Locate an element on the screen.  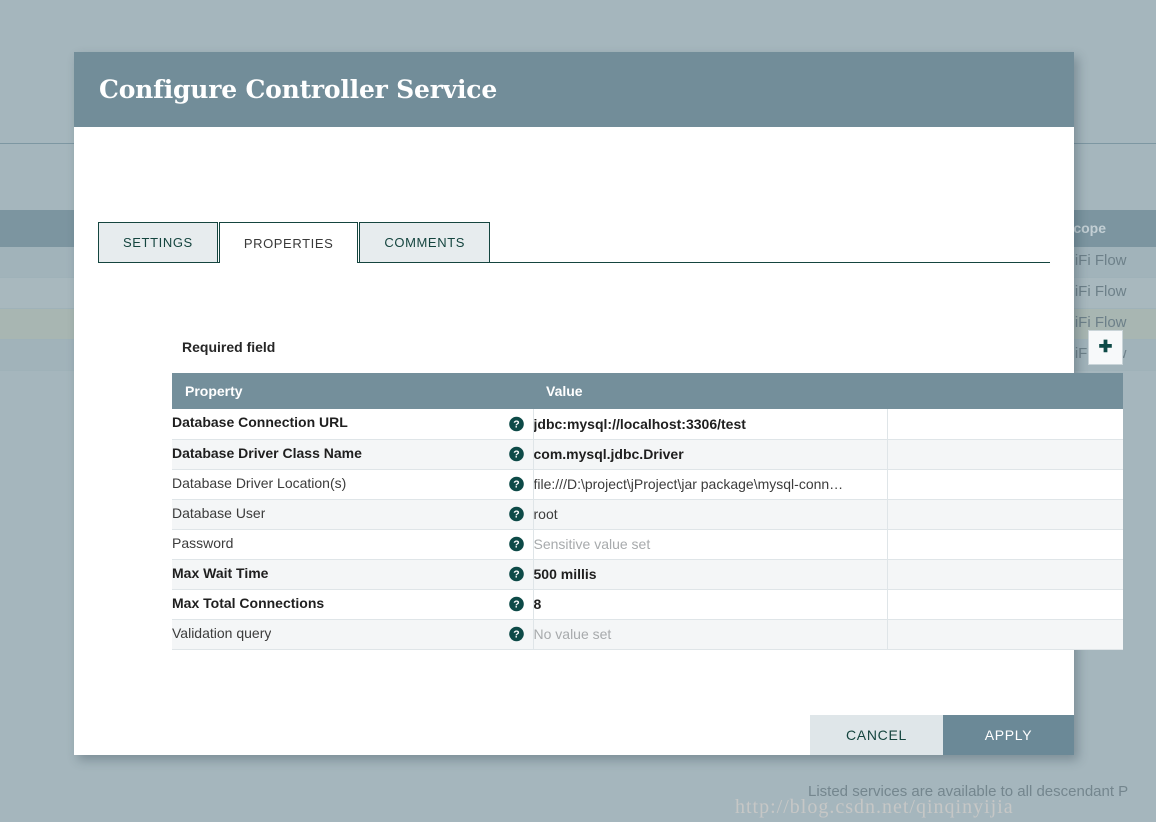
table-row: Password ? Sensitive value set is located at coordinates (647, 544).